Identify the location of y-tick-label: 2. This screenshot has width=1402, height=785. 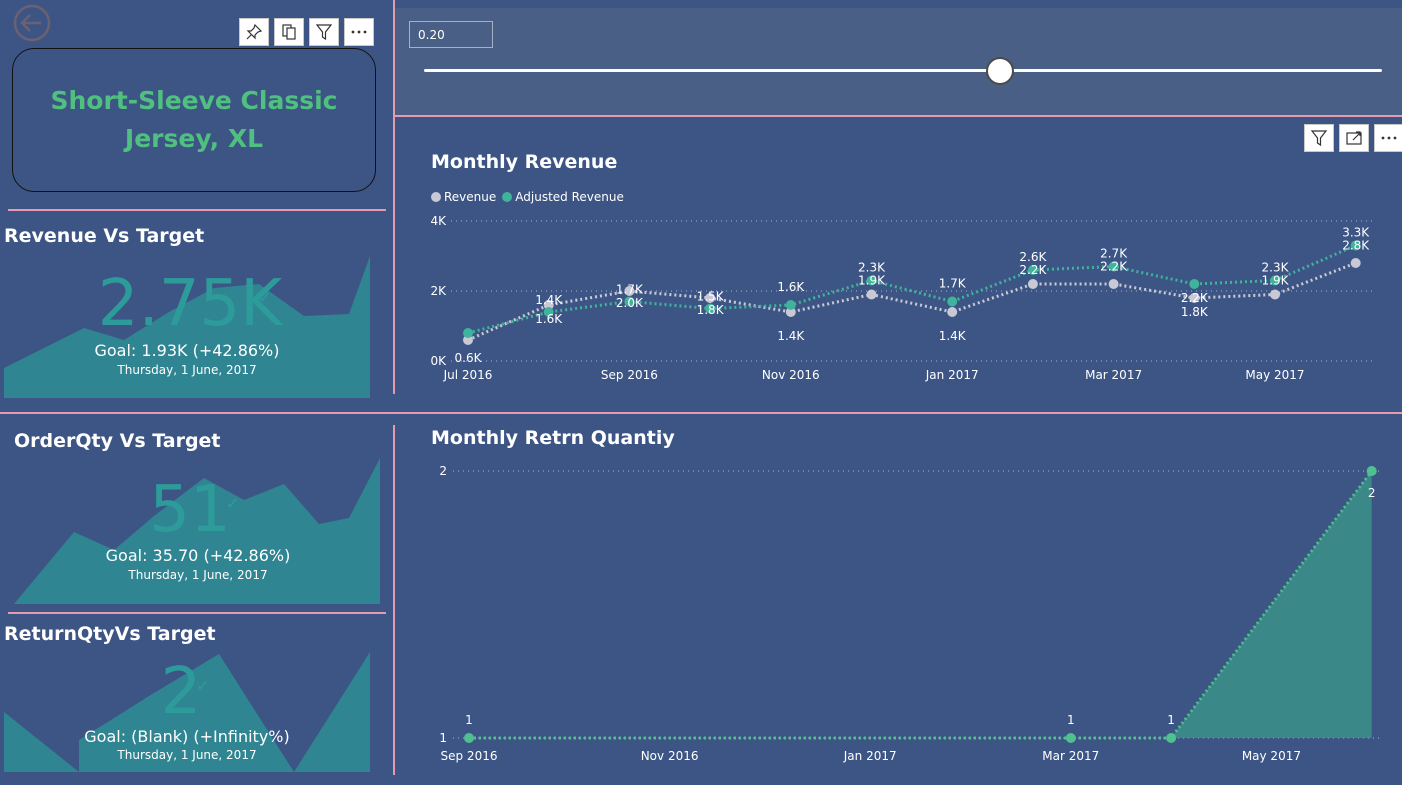
(443, 471).